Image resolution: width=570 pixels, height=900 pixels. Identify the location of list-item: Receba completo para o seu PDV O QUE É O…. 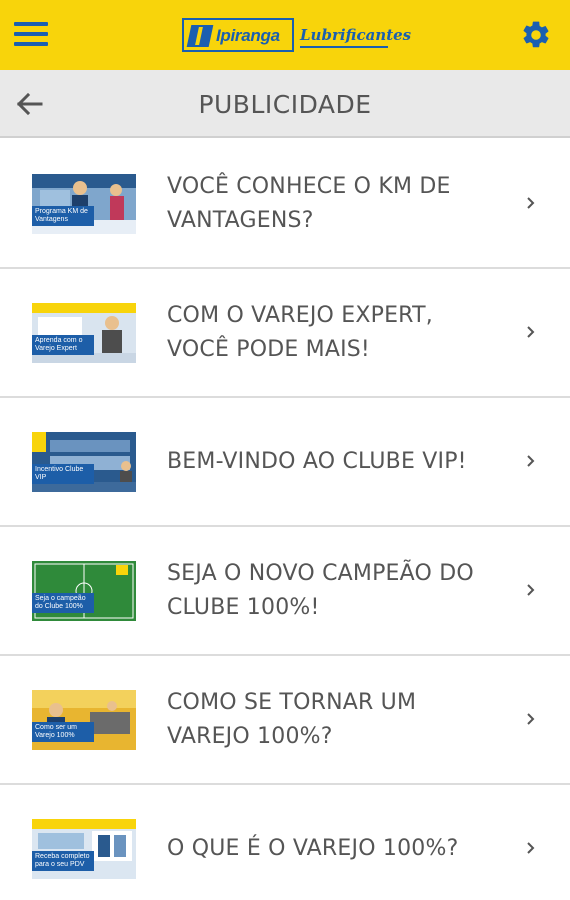
(285, 842).